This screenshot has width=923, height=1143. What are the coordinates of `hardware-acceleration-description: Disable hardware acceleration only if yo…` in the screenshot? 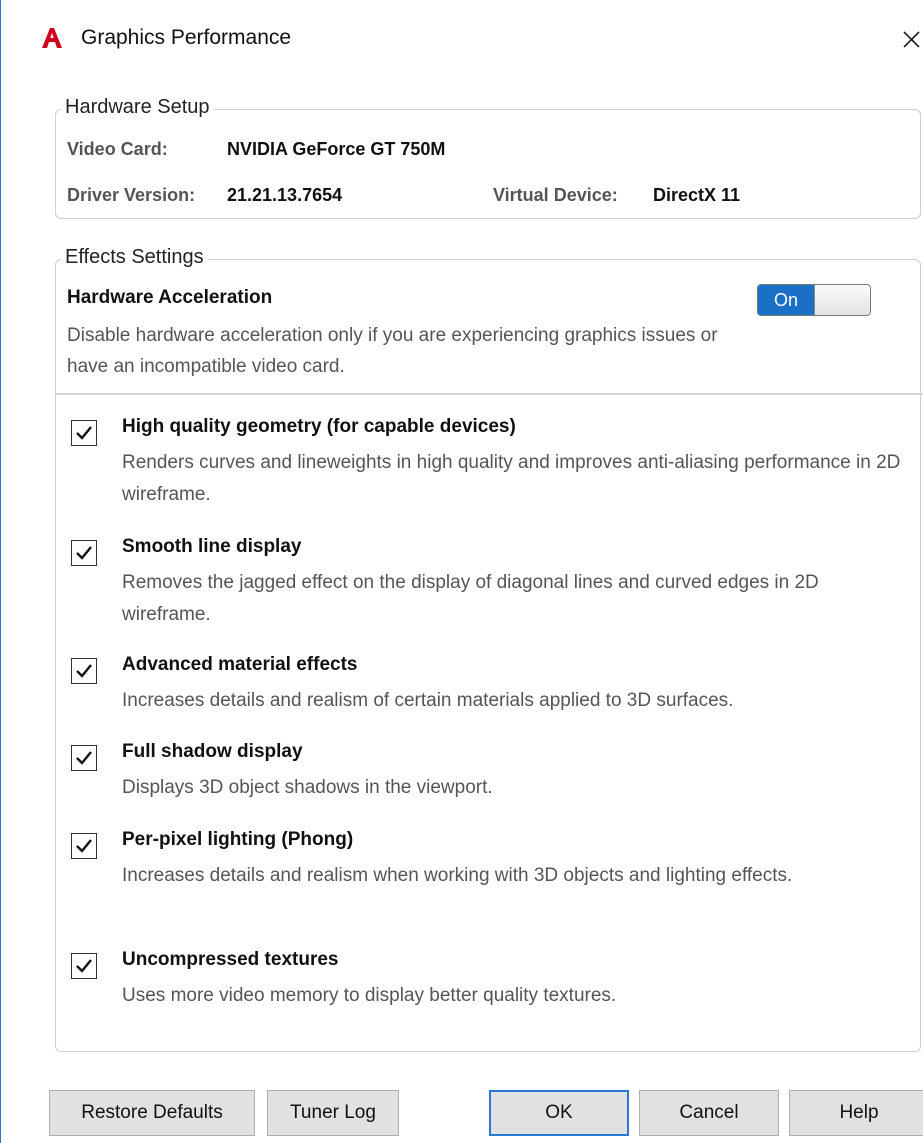 It's located at (392, 351).